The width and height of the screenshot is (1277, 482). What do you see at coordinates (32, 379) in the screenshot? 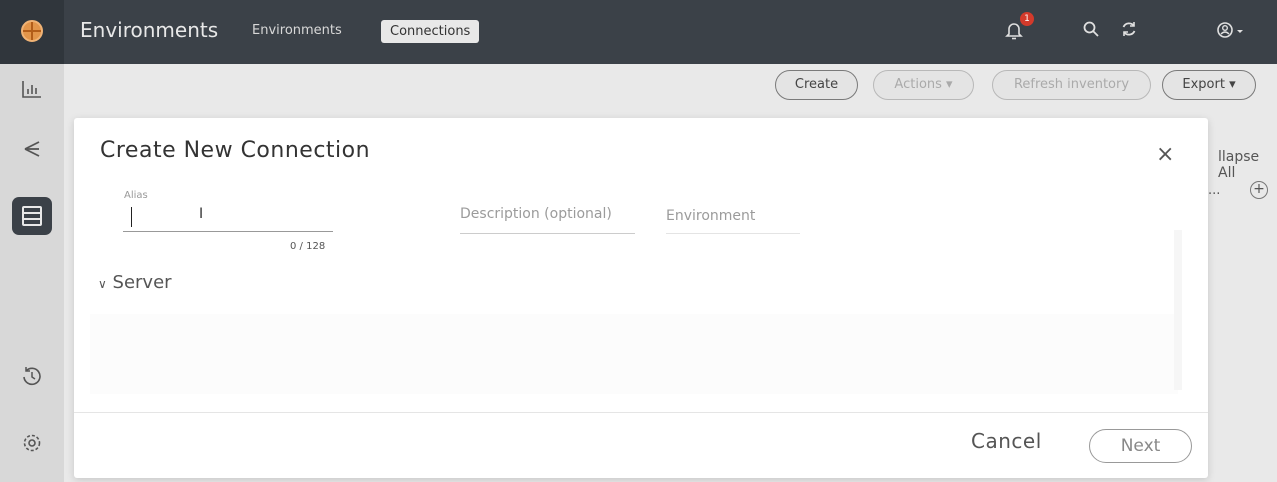
I see `history-icon` at bounding box center [32, 379].